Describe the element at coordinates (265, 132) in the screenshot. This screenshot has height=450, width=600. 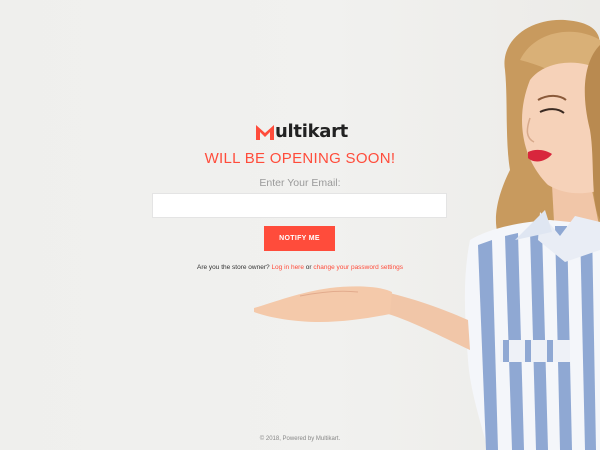
I see `logo-crown-icon` at that location.